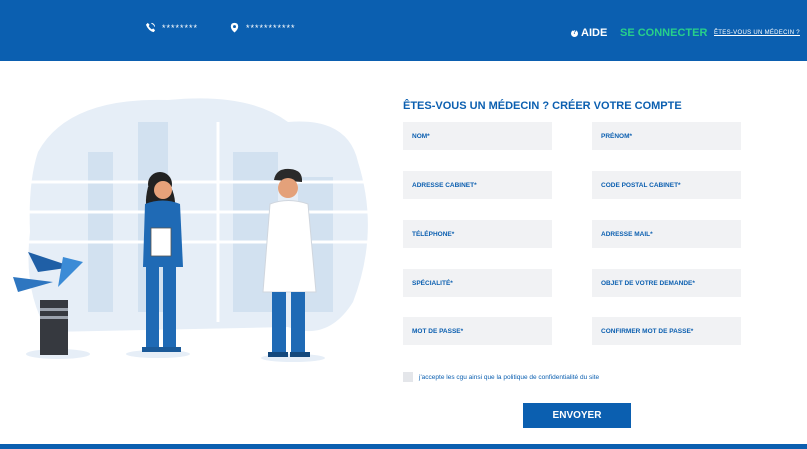 Image resolution: width=807 pixels, height=449 pixels. What do you see at coordinates (477, 331) in the screenshot?
I see `password-input: MOT DE PASSE*` at bounding box center [477, 331].